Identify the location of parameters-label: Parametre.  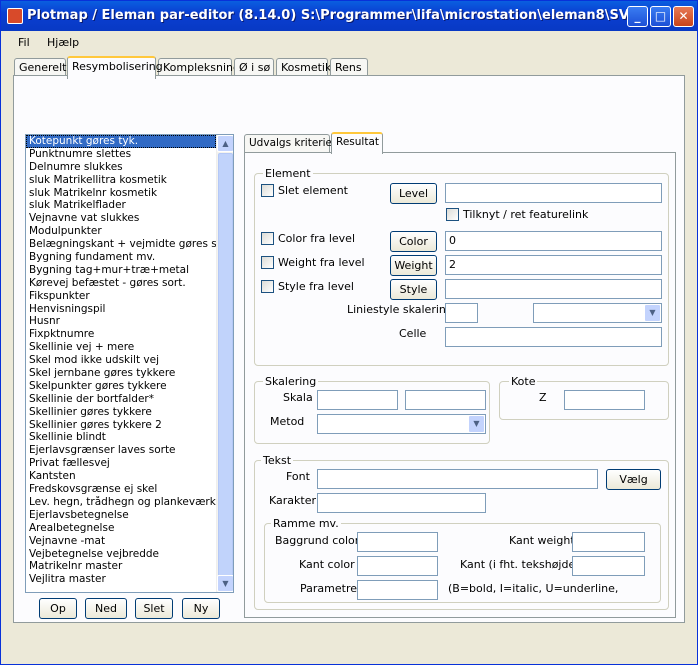
(328, 588).